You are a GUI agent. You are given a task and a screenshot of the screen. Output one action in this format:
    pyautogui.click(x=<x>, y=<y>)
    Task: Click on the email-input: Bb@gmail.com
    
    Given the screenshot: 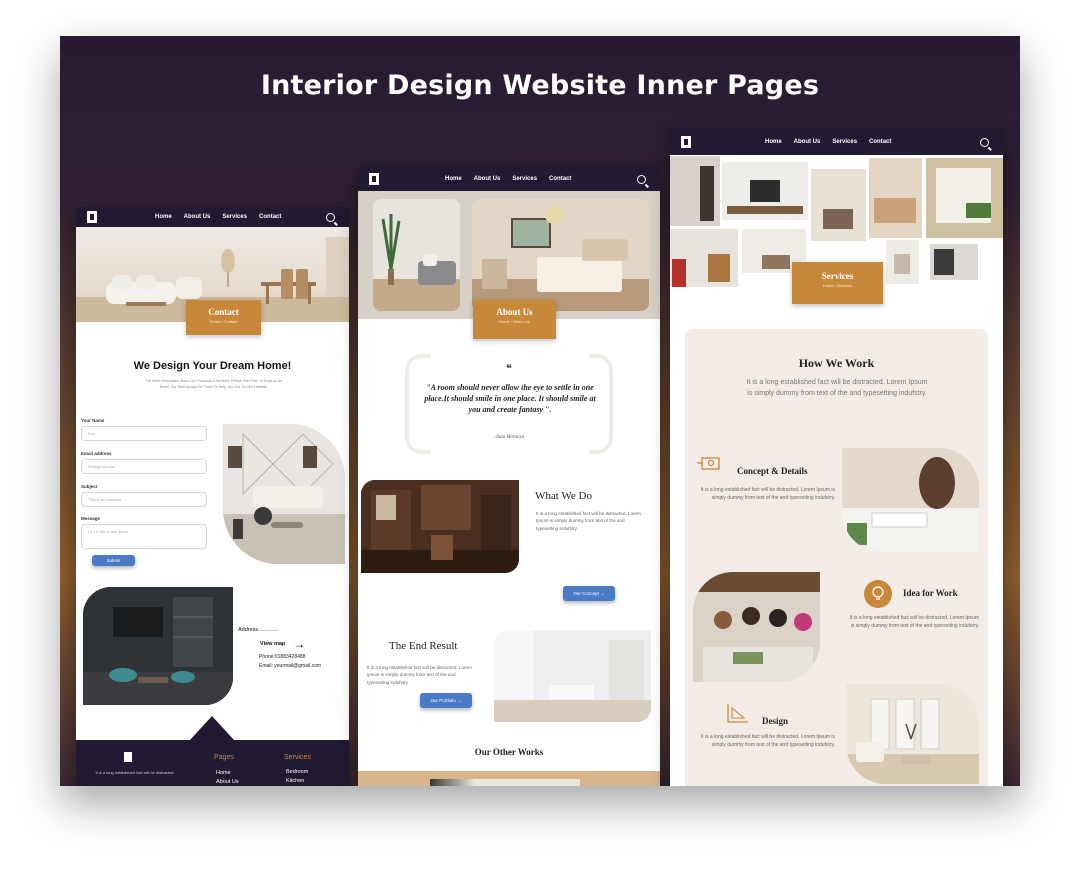 What is the action you would take?
    pyautogui.click(x=144, y=466)
    